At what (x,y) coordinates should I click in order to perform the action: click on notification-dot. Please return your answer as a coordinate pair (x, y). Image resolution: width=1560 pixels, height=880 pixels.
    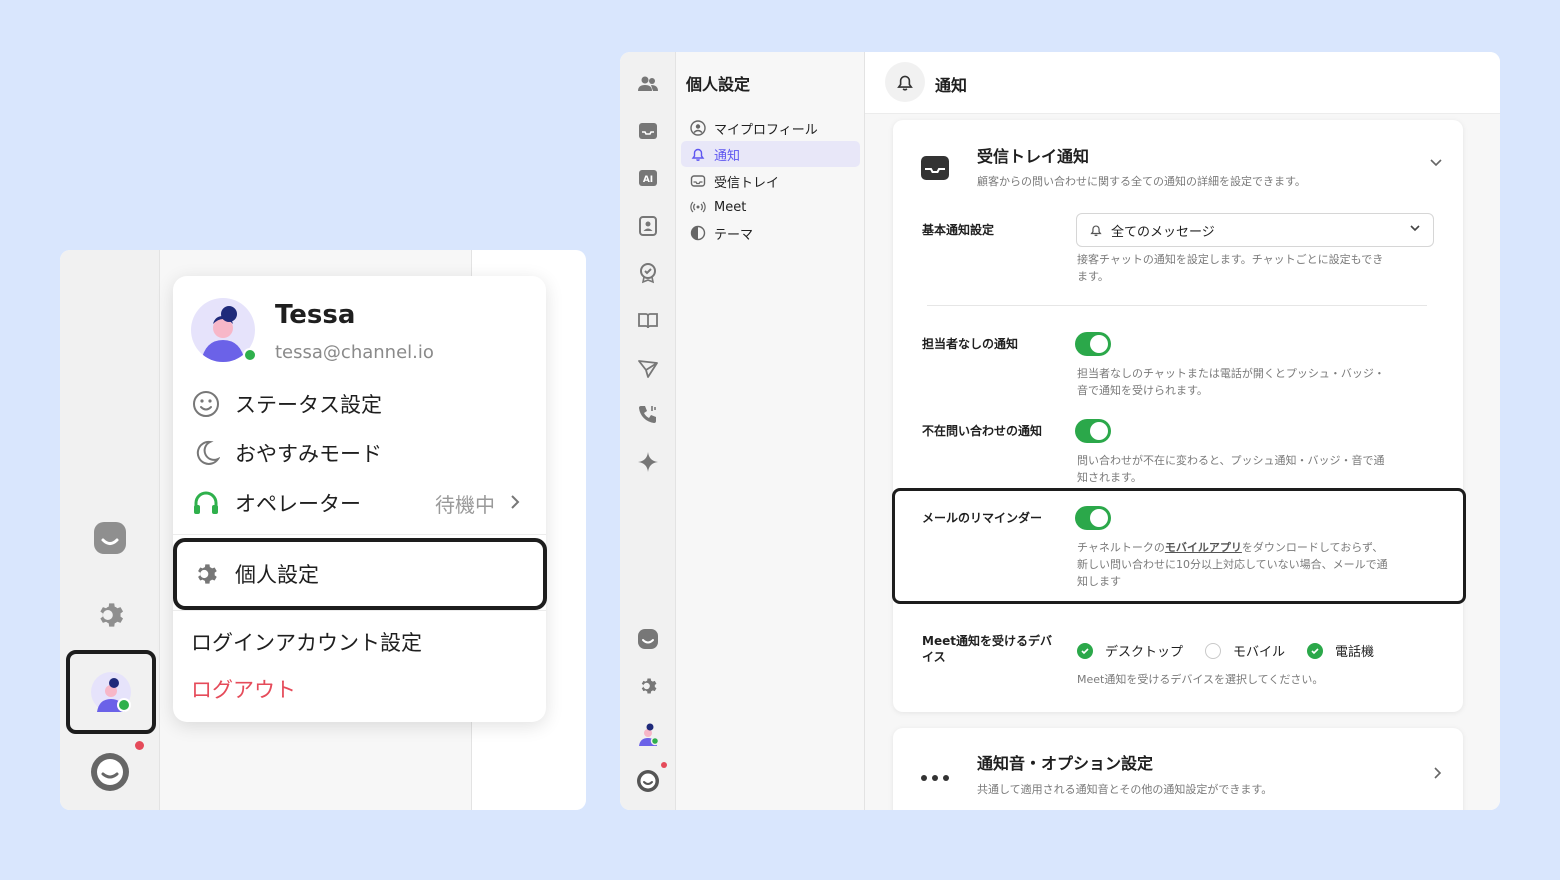
    Looking at the image, I should click on (139, 745).